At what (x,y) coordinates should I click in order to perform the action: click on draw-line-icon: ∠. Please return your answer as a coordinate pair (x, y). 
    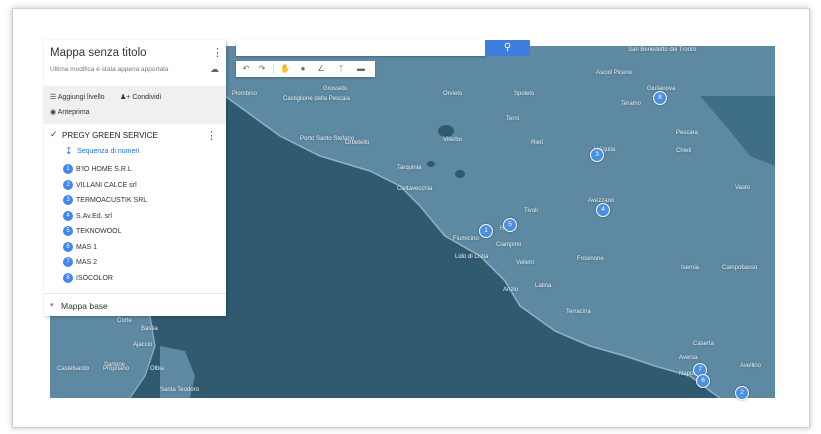
    Looking at the image, I should click on (321, 69).